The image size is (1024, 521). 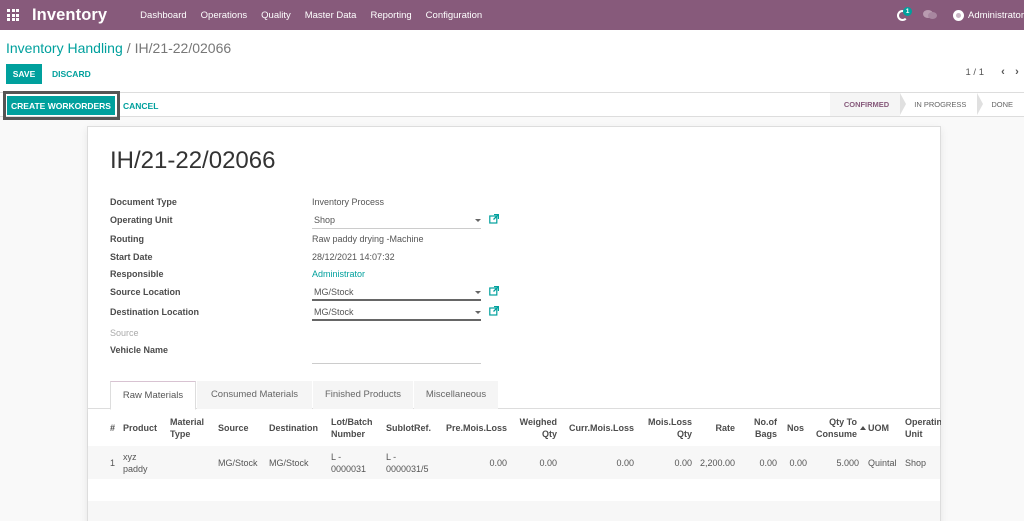 I want to click on routing-value: Raw paddy drying -Machine, so click(x=368, y=239).